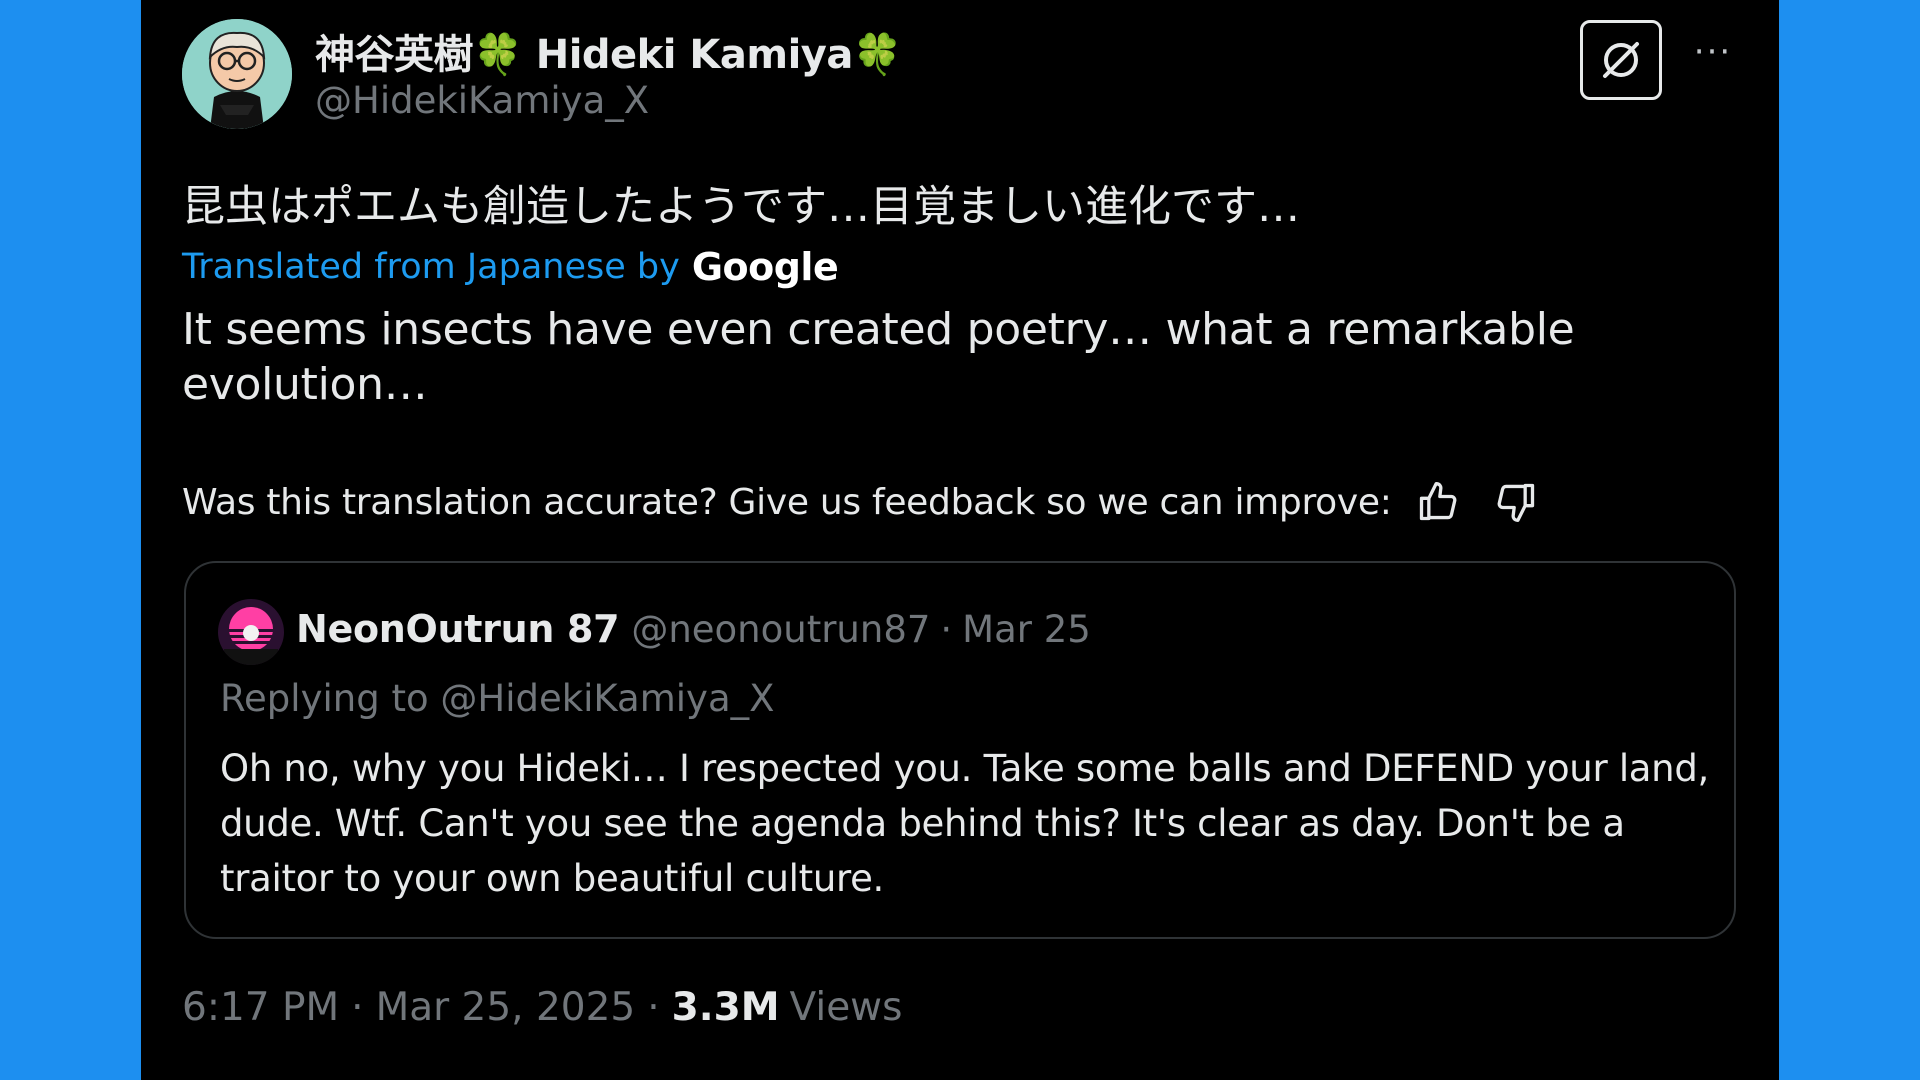 Image resolution: width=1920 pixels, height=1080 pixels. I want to click on thumbs-up-button, so click(1438, 502).